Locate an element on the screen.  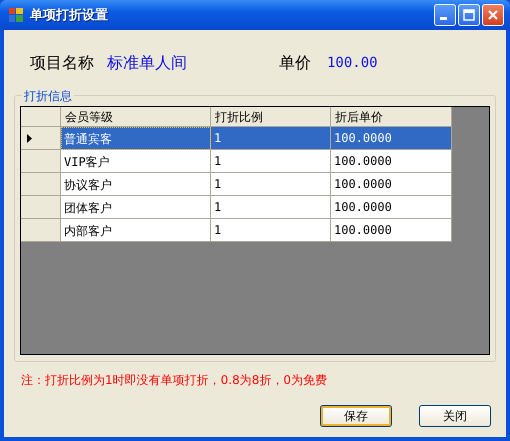
close-button is located at coordinates (493, 15).